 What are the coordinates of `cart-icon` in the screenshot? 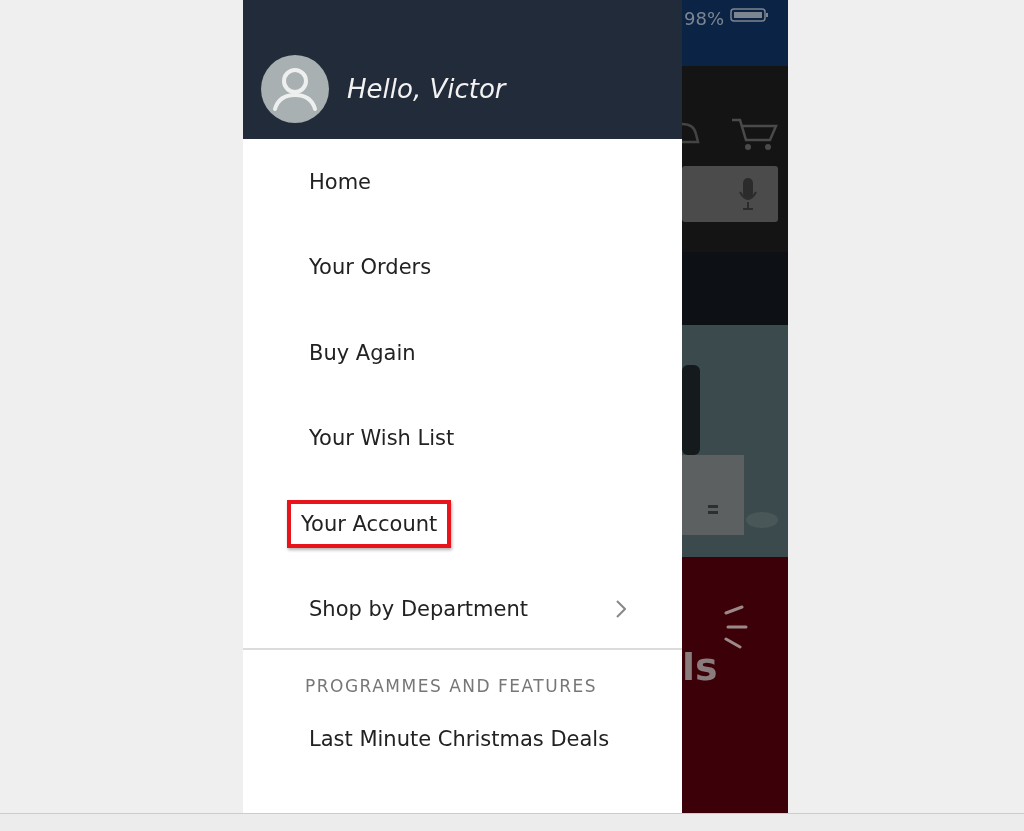 It's located at (754, 134).